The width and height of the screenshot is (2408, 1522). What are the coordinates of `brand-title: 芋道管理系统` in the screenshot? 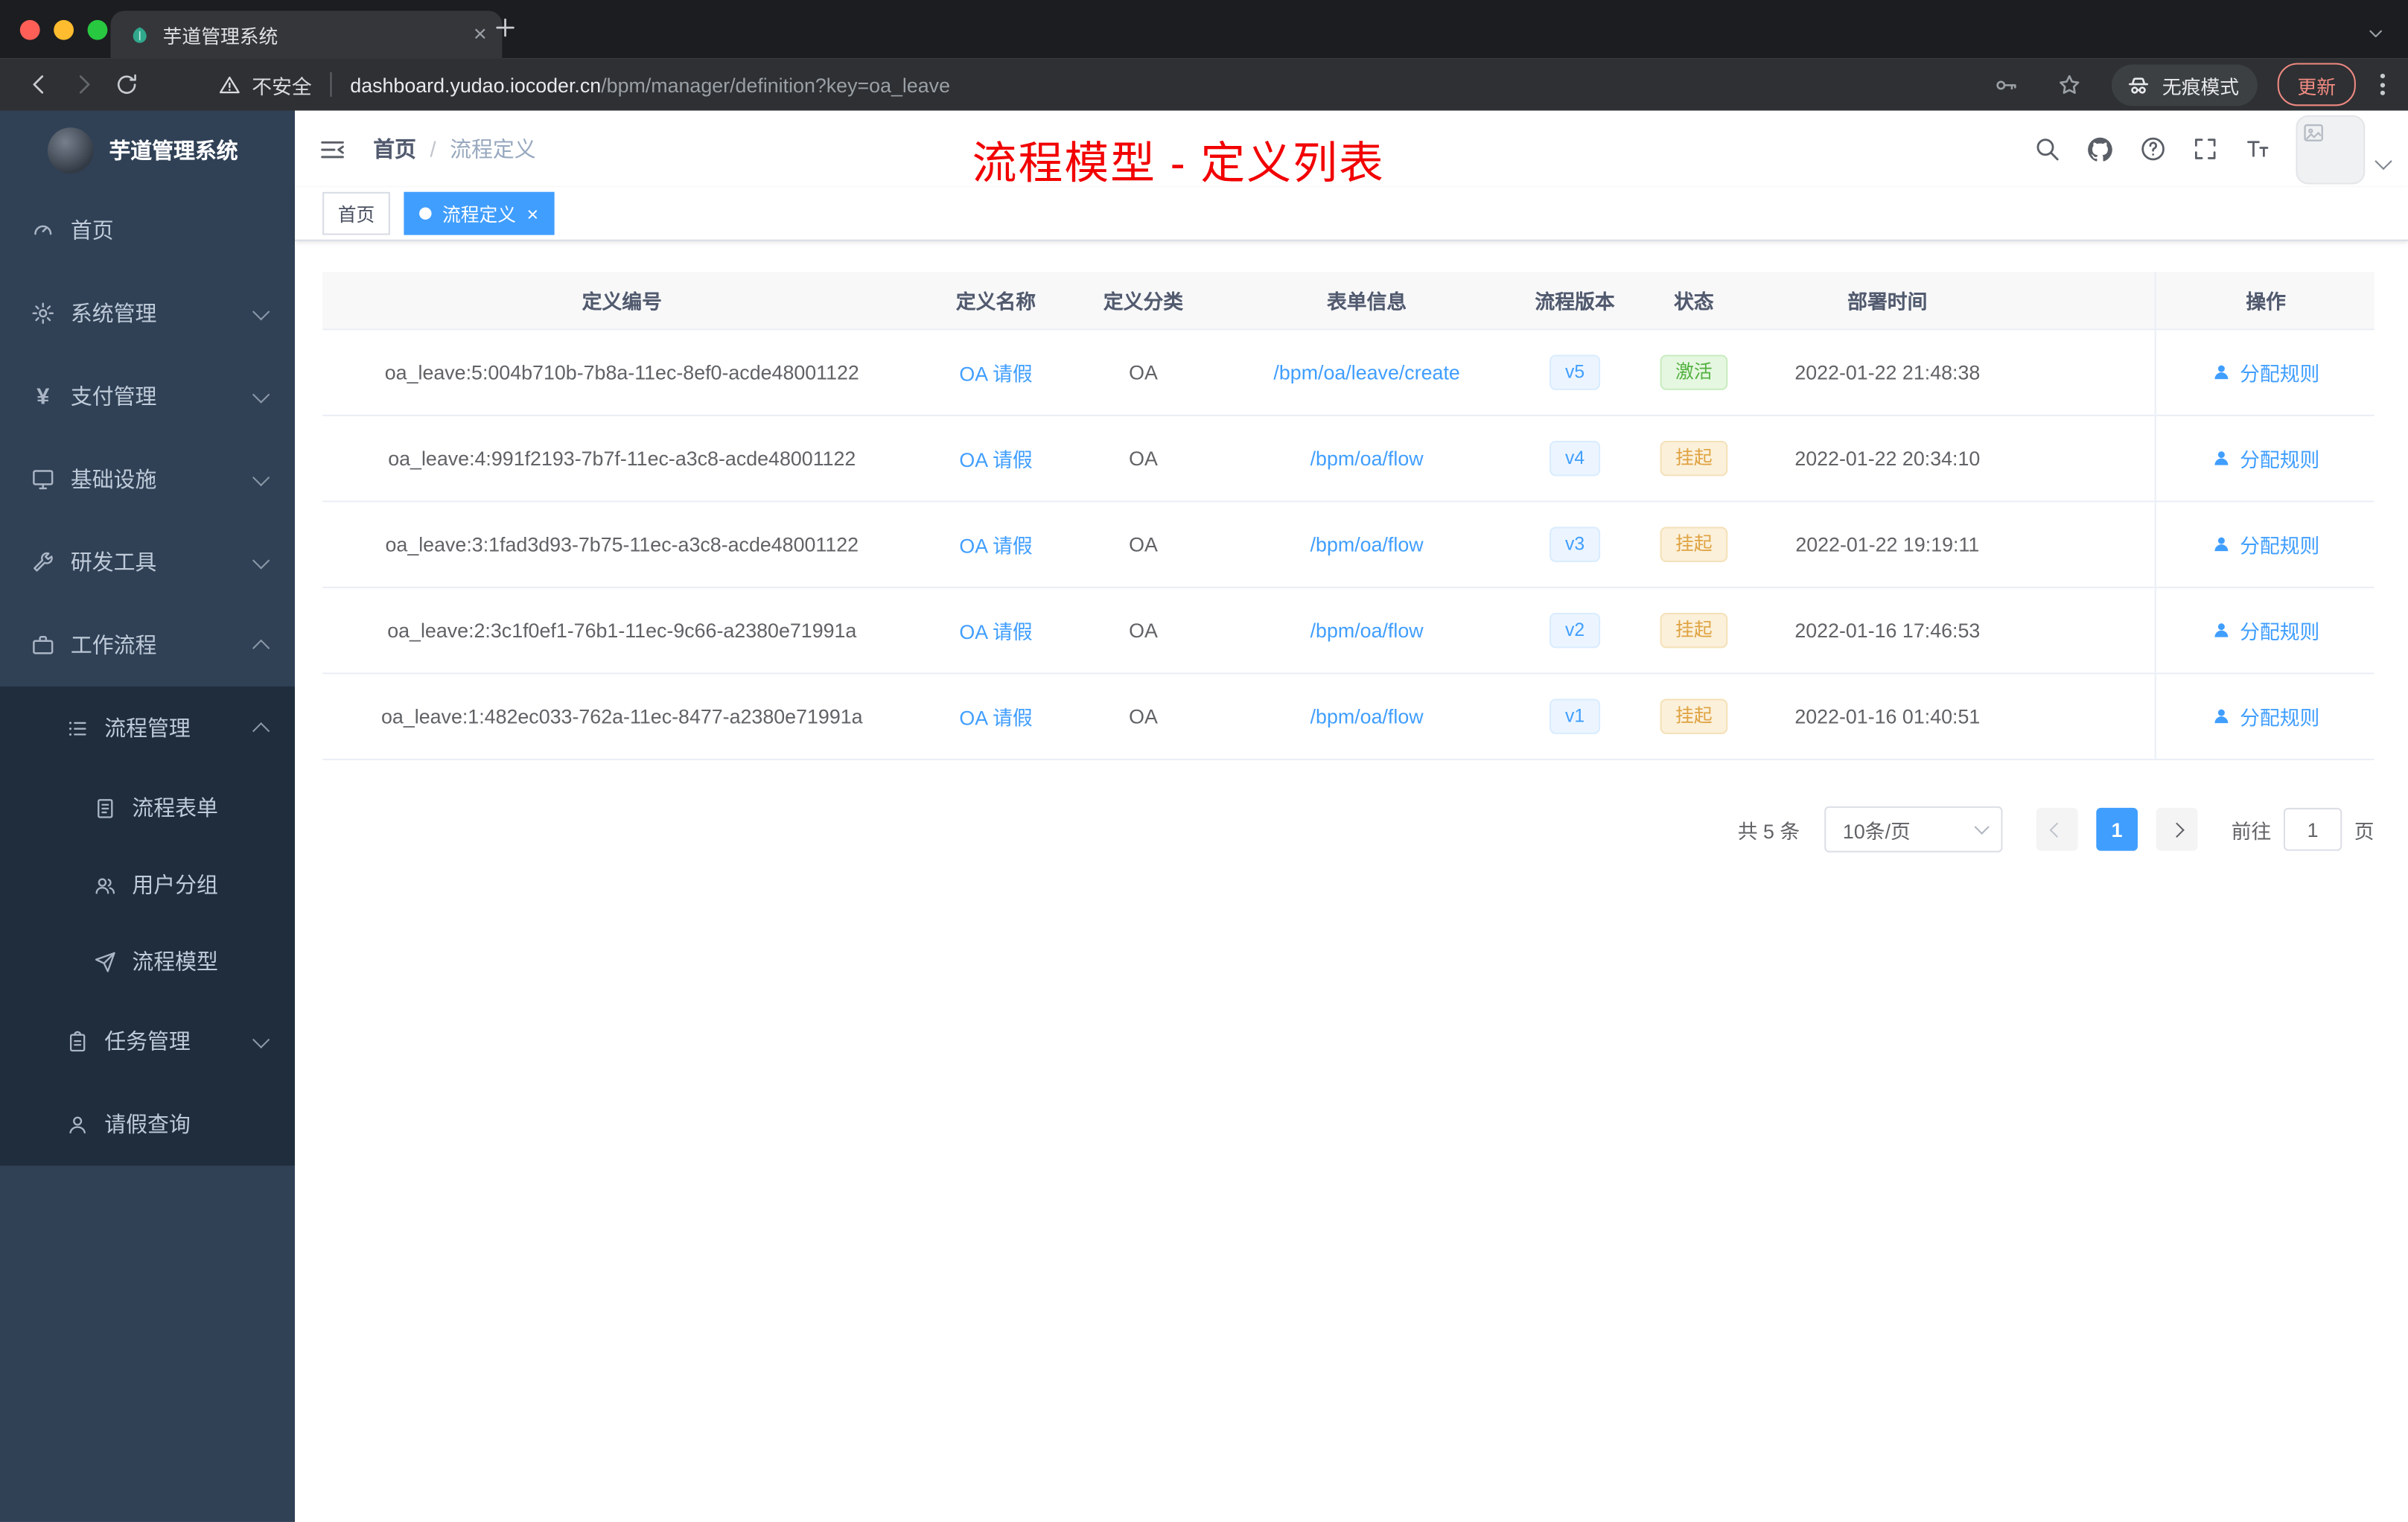 It's located at (173, 149).